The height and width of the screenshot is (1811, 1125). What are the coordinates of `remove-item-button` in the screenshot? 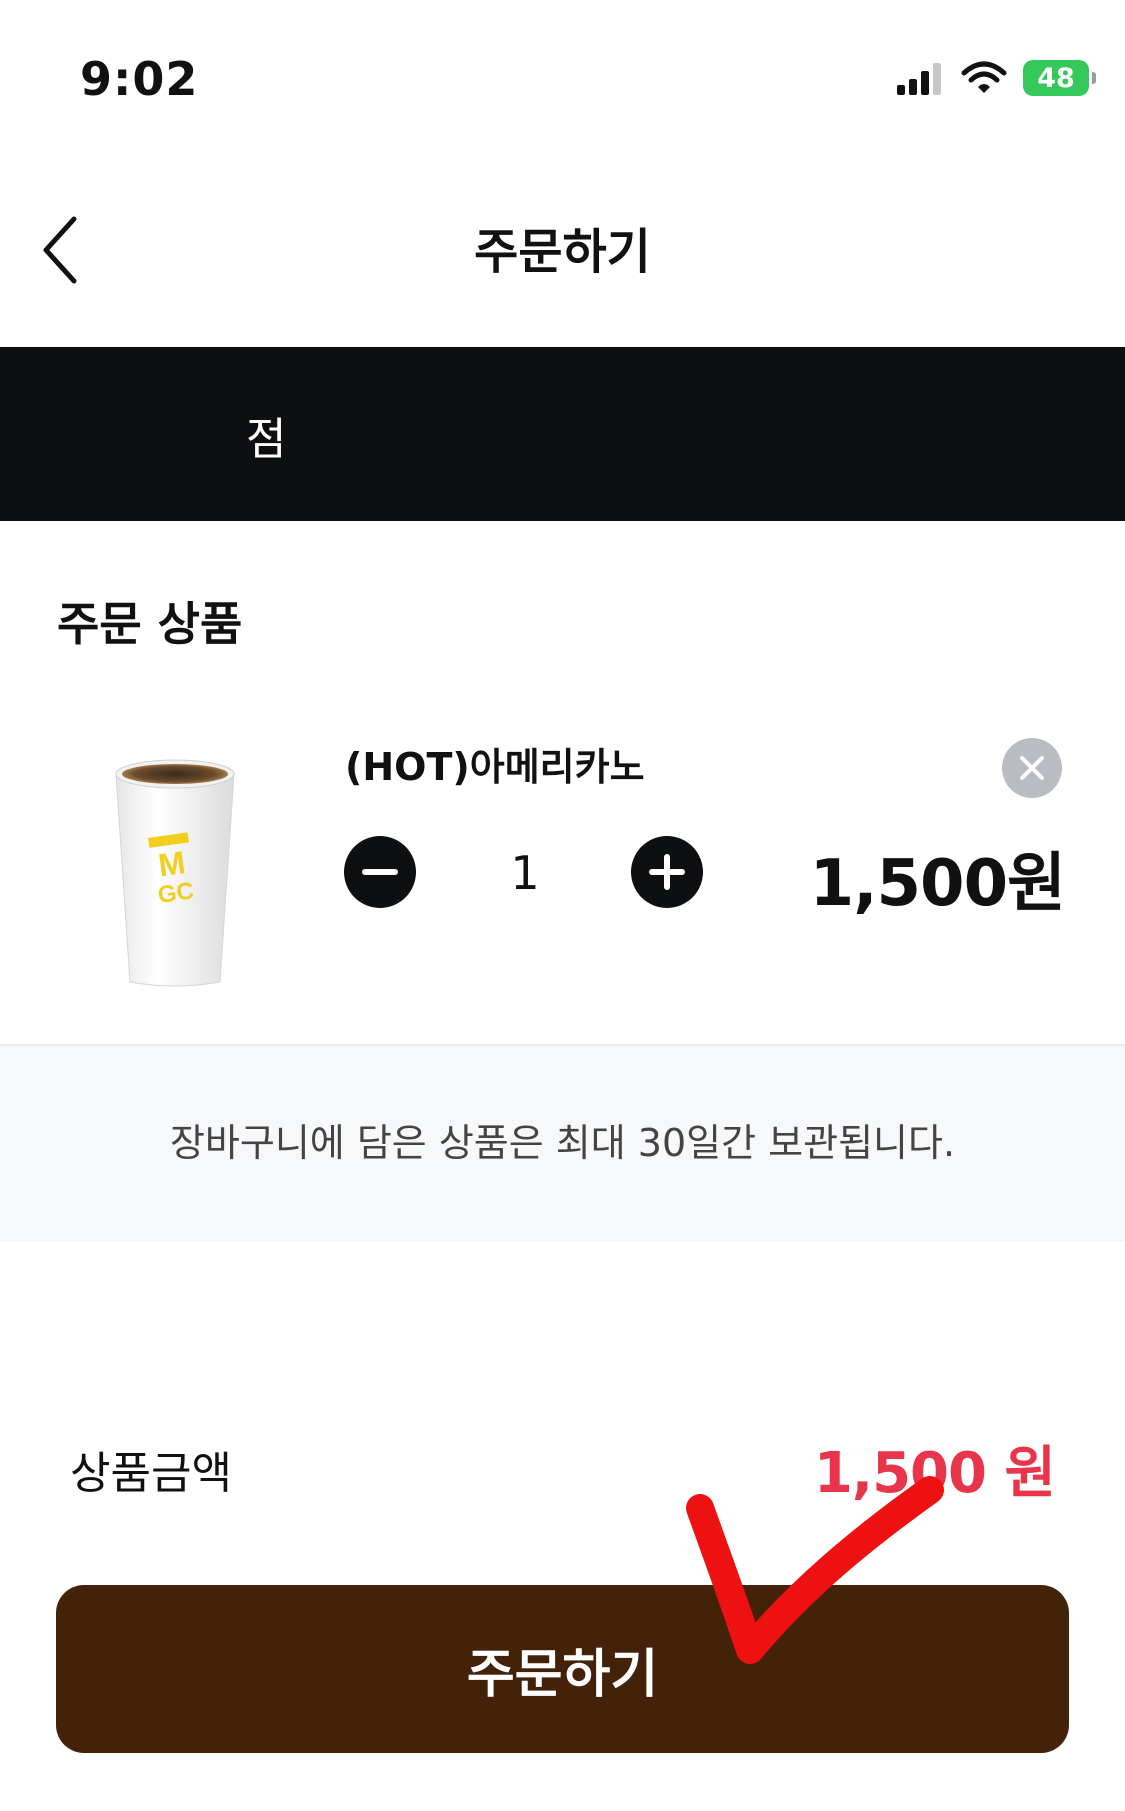 It's located at (1032, 768).